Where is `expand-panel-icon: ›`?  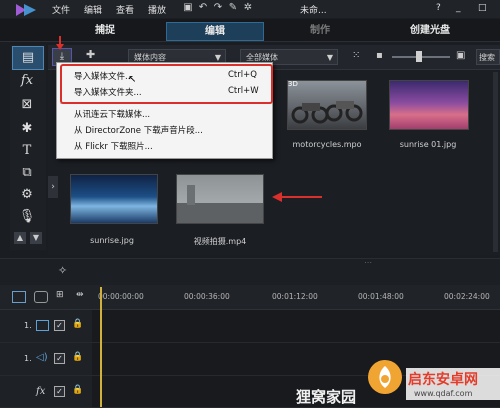
expand-panel-icon: › is located at coordinates (53, 187).